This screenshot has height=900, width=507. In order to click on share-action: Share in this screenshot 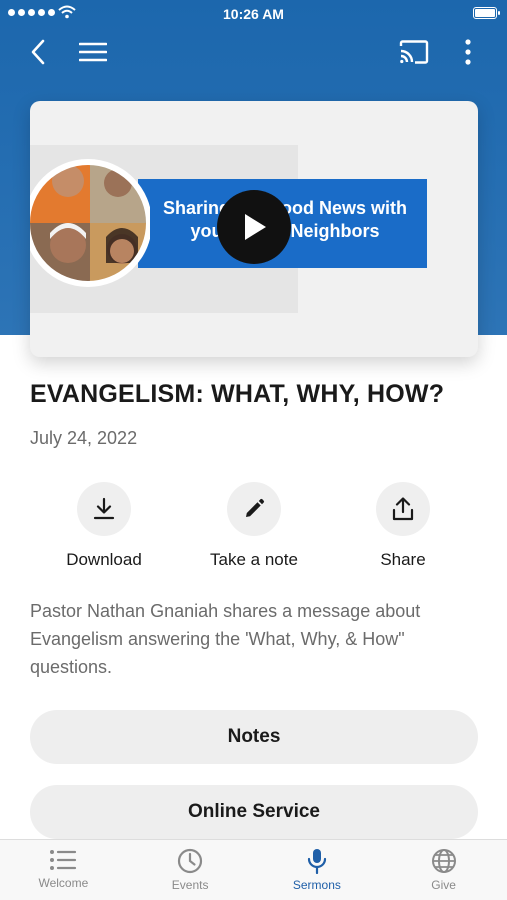, I will do `click(403, 526)`.